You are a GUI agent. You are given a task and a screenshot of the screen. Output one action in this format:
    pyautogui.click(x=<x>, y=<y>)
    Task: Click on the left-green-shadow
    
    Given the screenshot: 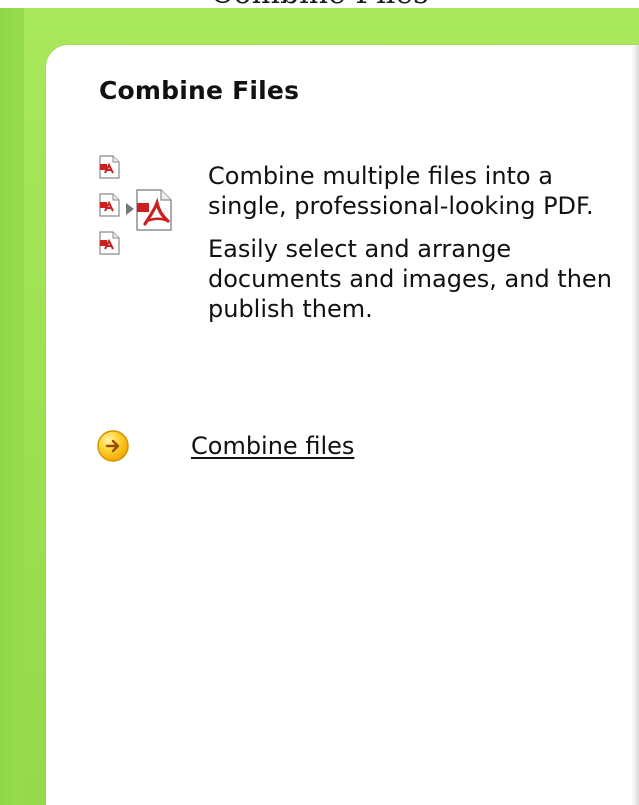 What is the action you would take?
    pyautogui.click(x=12, y=406)
    